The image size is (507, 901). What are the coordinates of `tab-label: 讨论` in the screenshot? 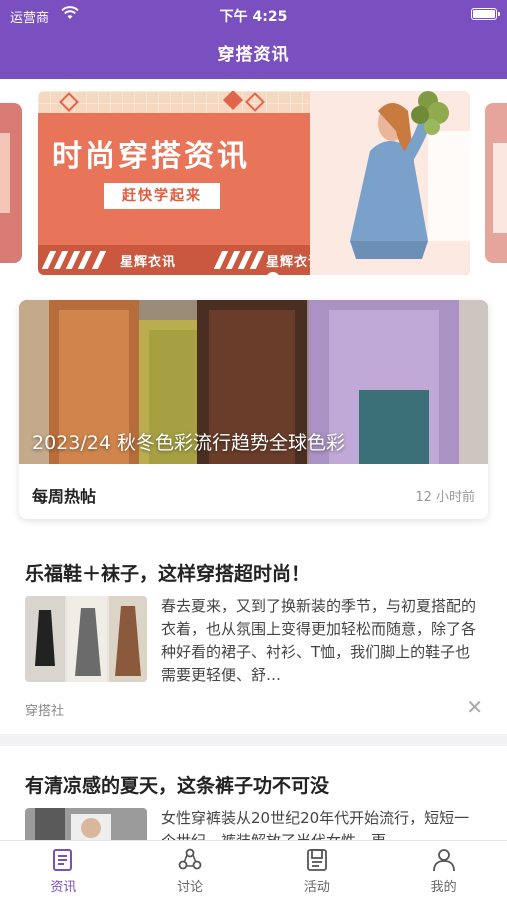 It's located at (190, 887).